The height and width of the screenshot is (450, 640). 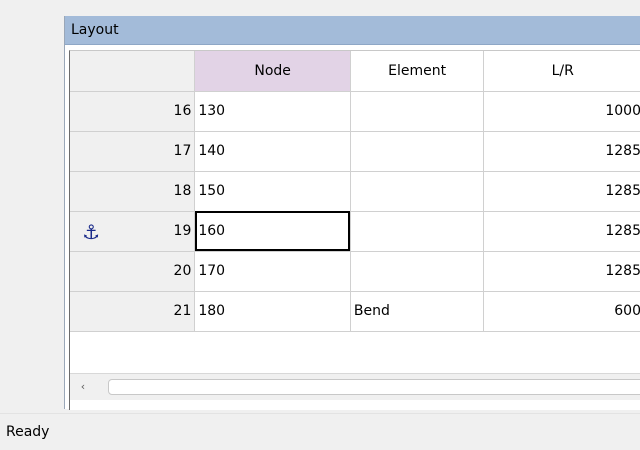 I want to click on cell-node-selected: 160, so click(x=272, y=231).